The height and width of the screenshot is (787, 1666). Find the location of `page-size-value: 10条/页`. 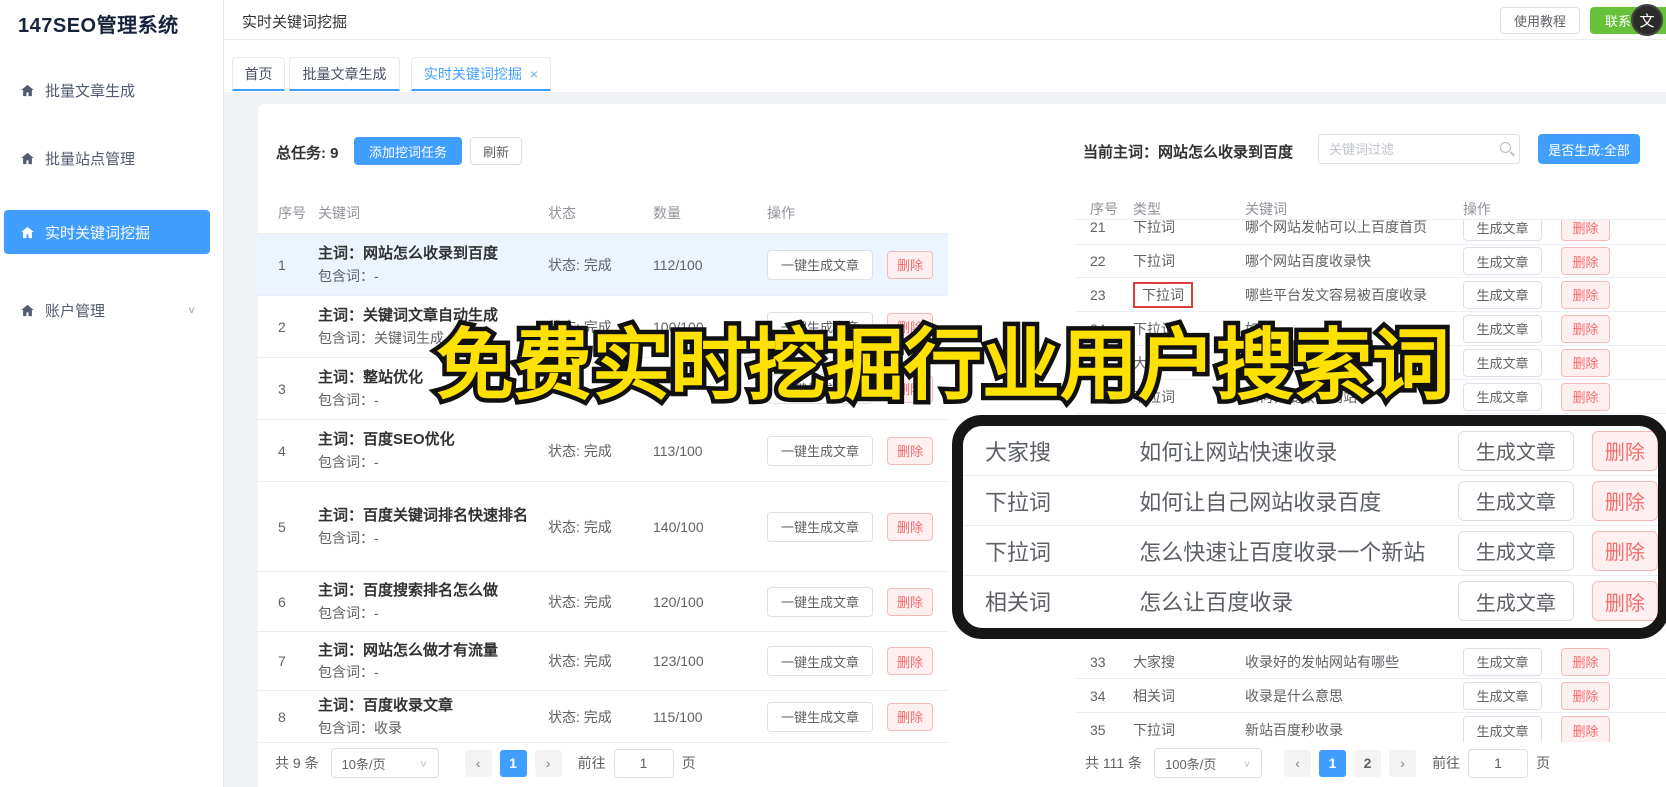

page-size-value: 10条/页 is located at coordinates (363, 764).